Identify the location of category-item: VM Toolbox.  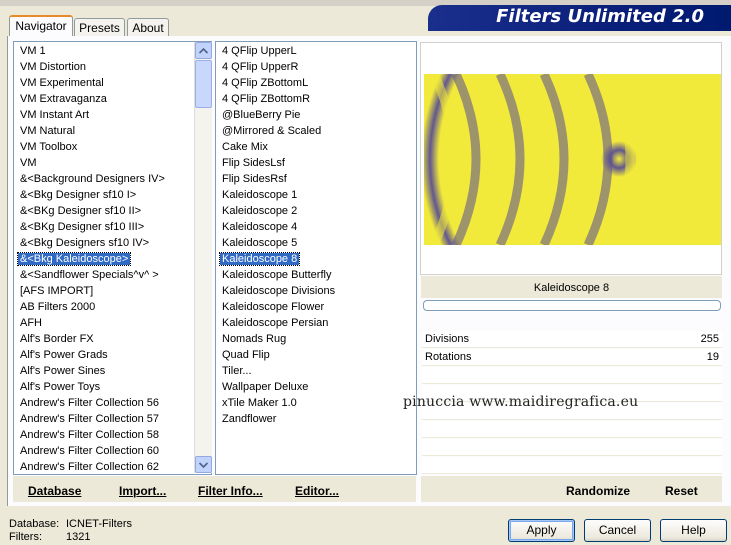
(112, 147).